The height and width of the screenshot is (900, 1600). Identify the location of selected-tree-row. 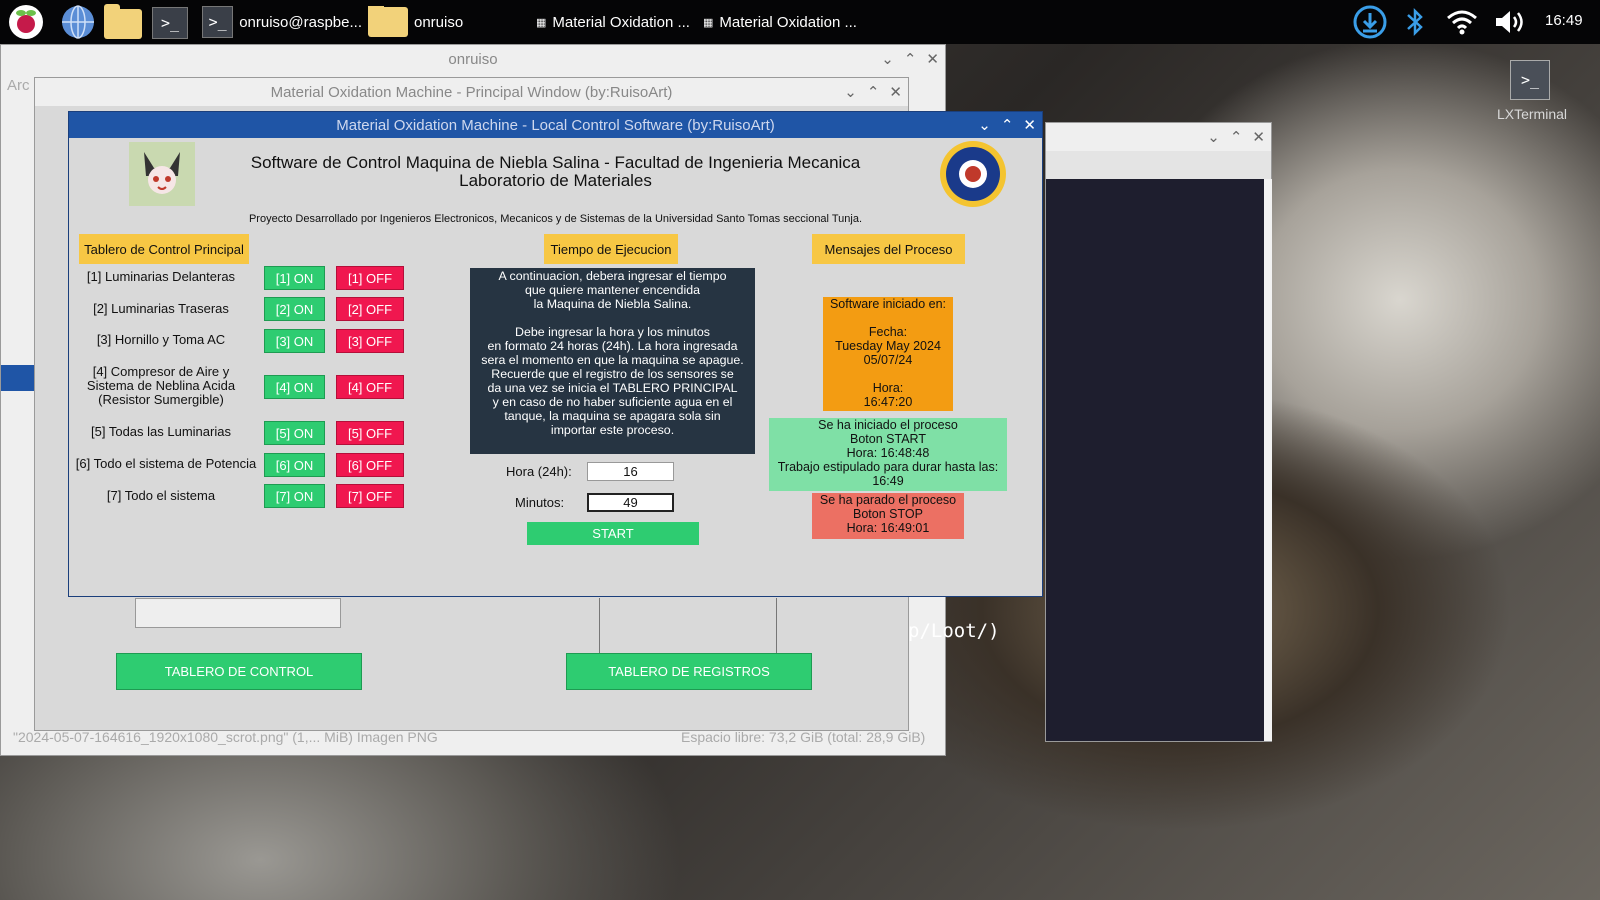
(19, 378).